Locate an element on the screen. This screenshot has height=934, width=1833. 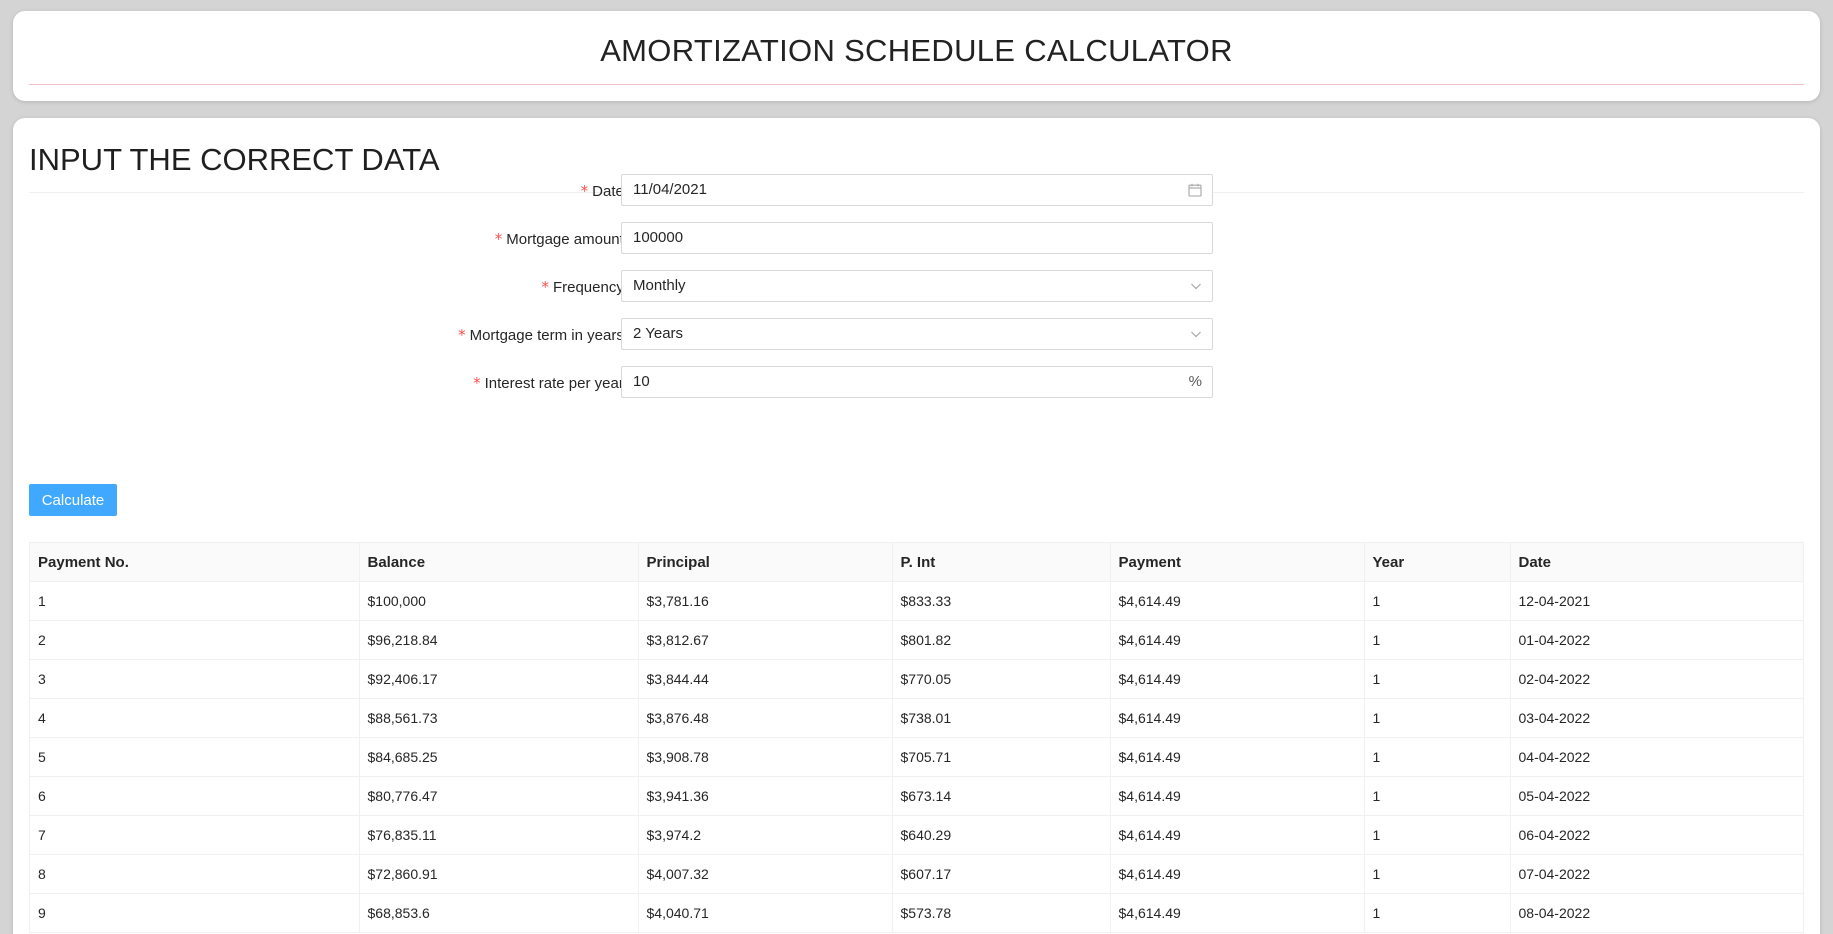
cell-principal: $3,812.67 is located at coordinates (765, 640).